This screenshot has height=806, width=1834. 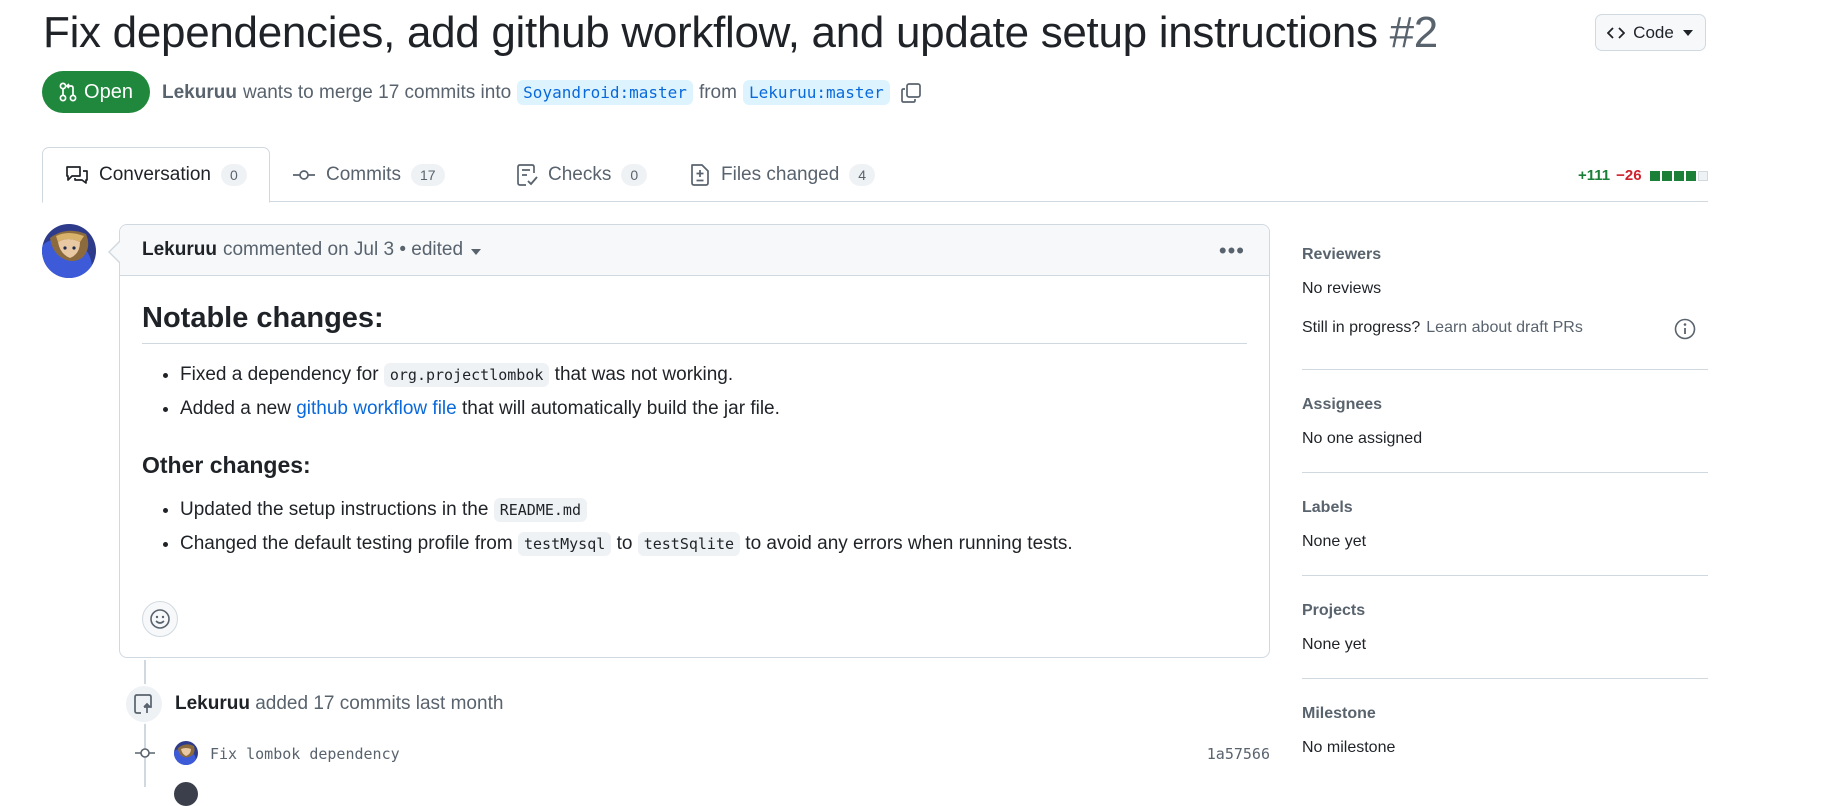 I want to click on heading-notable-changes: Notable changes:, so click(x=694, y=323).